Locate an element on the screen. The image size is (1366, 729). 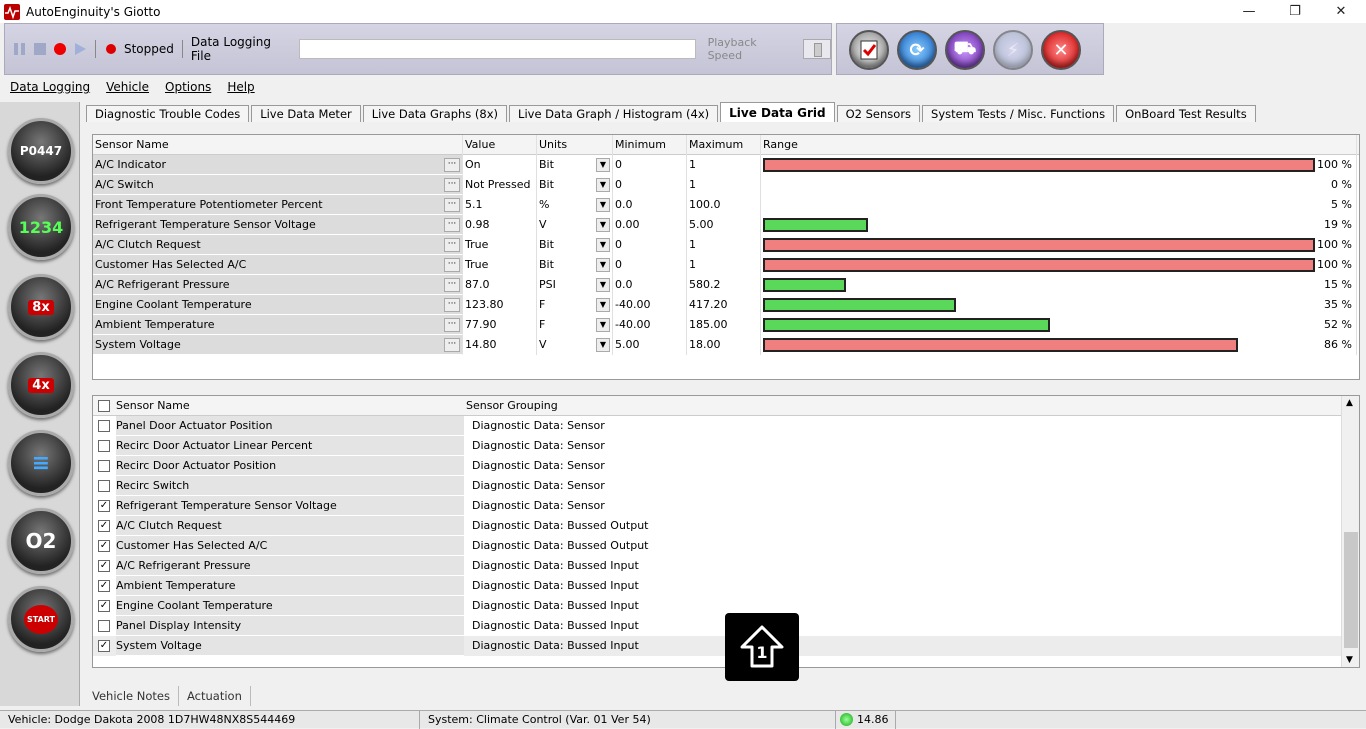
live-data-graphs-8x-button: 8x is located at coordinates (41, 307).